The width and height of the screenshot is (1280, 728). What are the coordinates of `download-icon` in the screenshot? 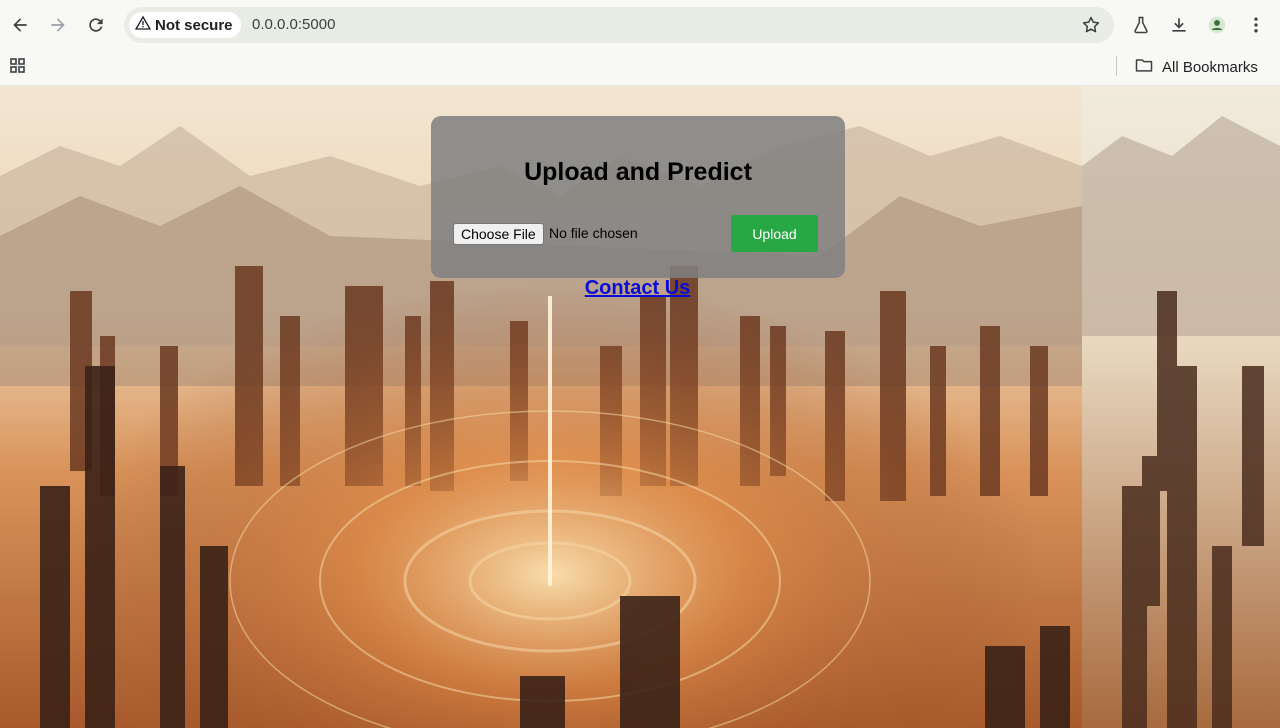 It's located at (1179, 25).